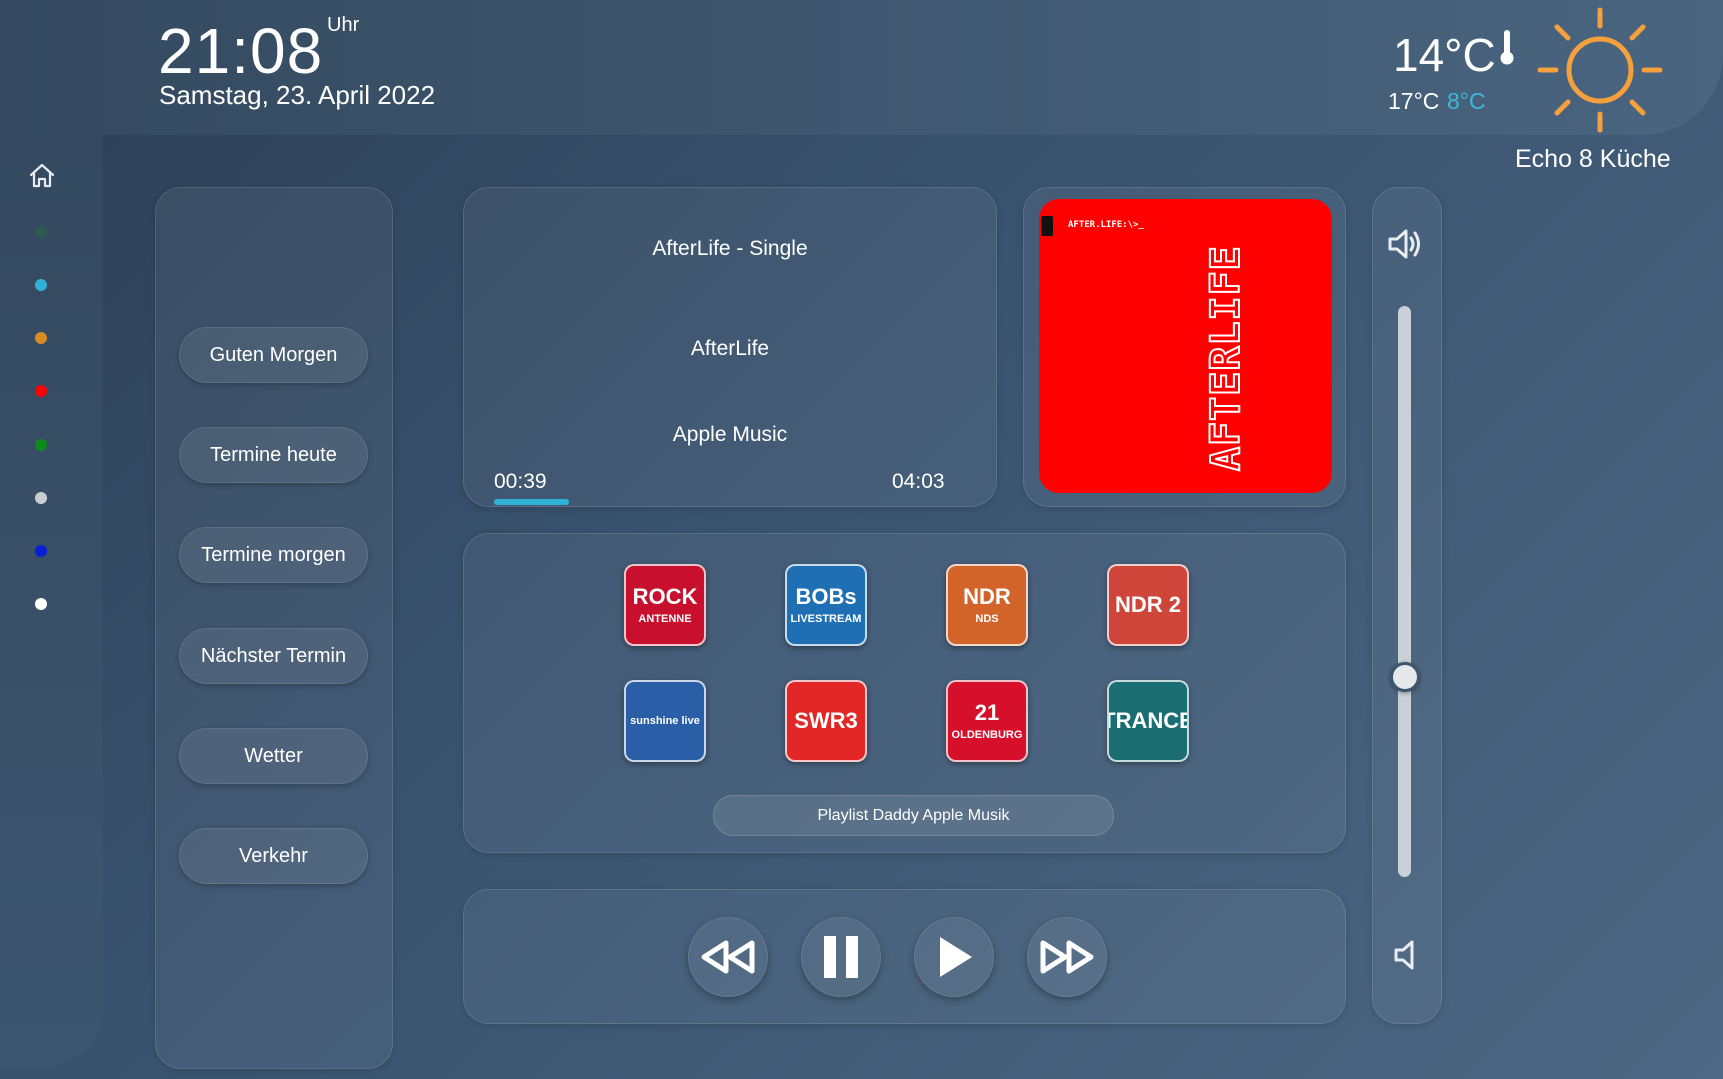 The height and width of the screenshot is (1079, 1723). I want to click on fast-forward-button, so click(1067, 957).